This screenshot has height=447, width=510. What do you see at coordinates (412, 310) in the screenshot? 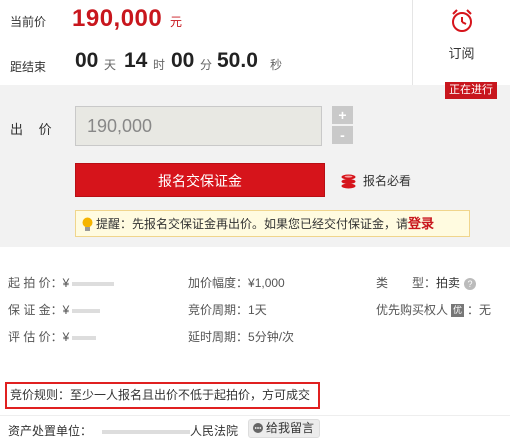
I see `priority-label: 优先购买权人` at bounding box center [412, 310].